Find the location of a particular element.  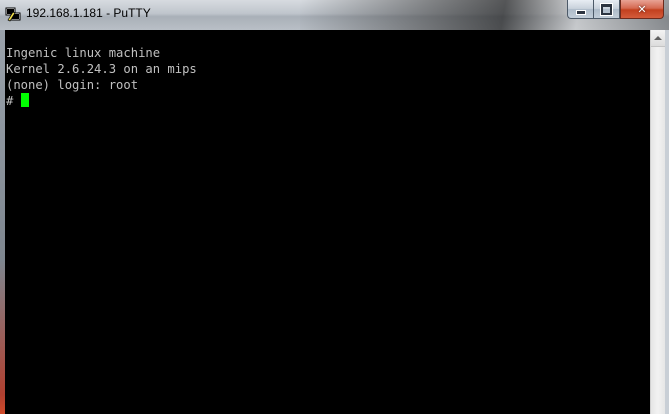

maximize-button is located at coordinates (606, 9).